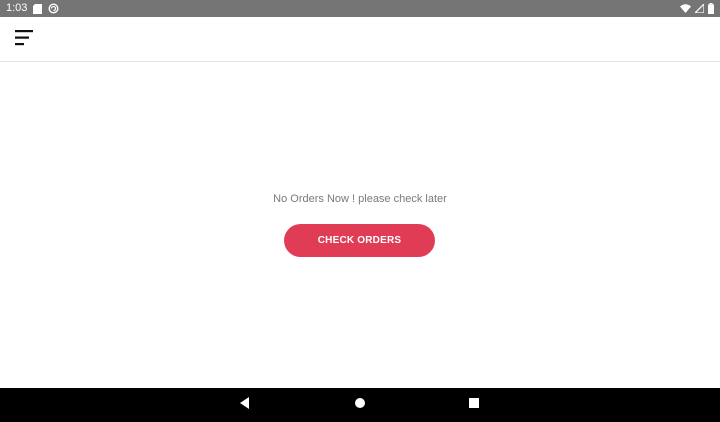 This screenshot has width=720, height=422. I want to click on empty-orders-message: No Orders Now ! please check later, so click(360, 199).